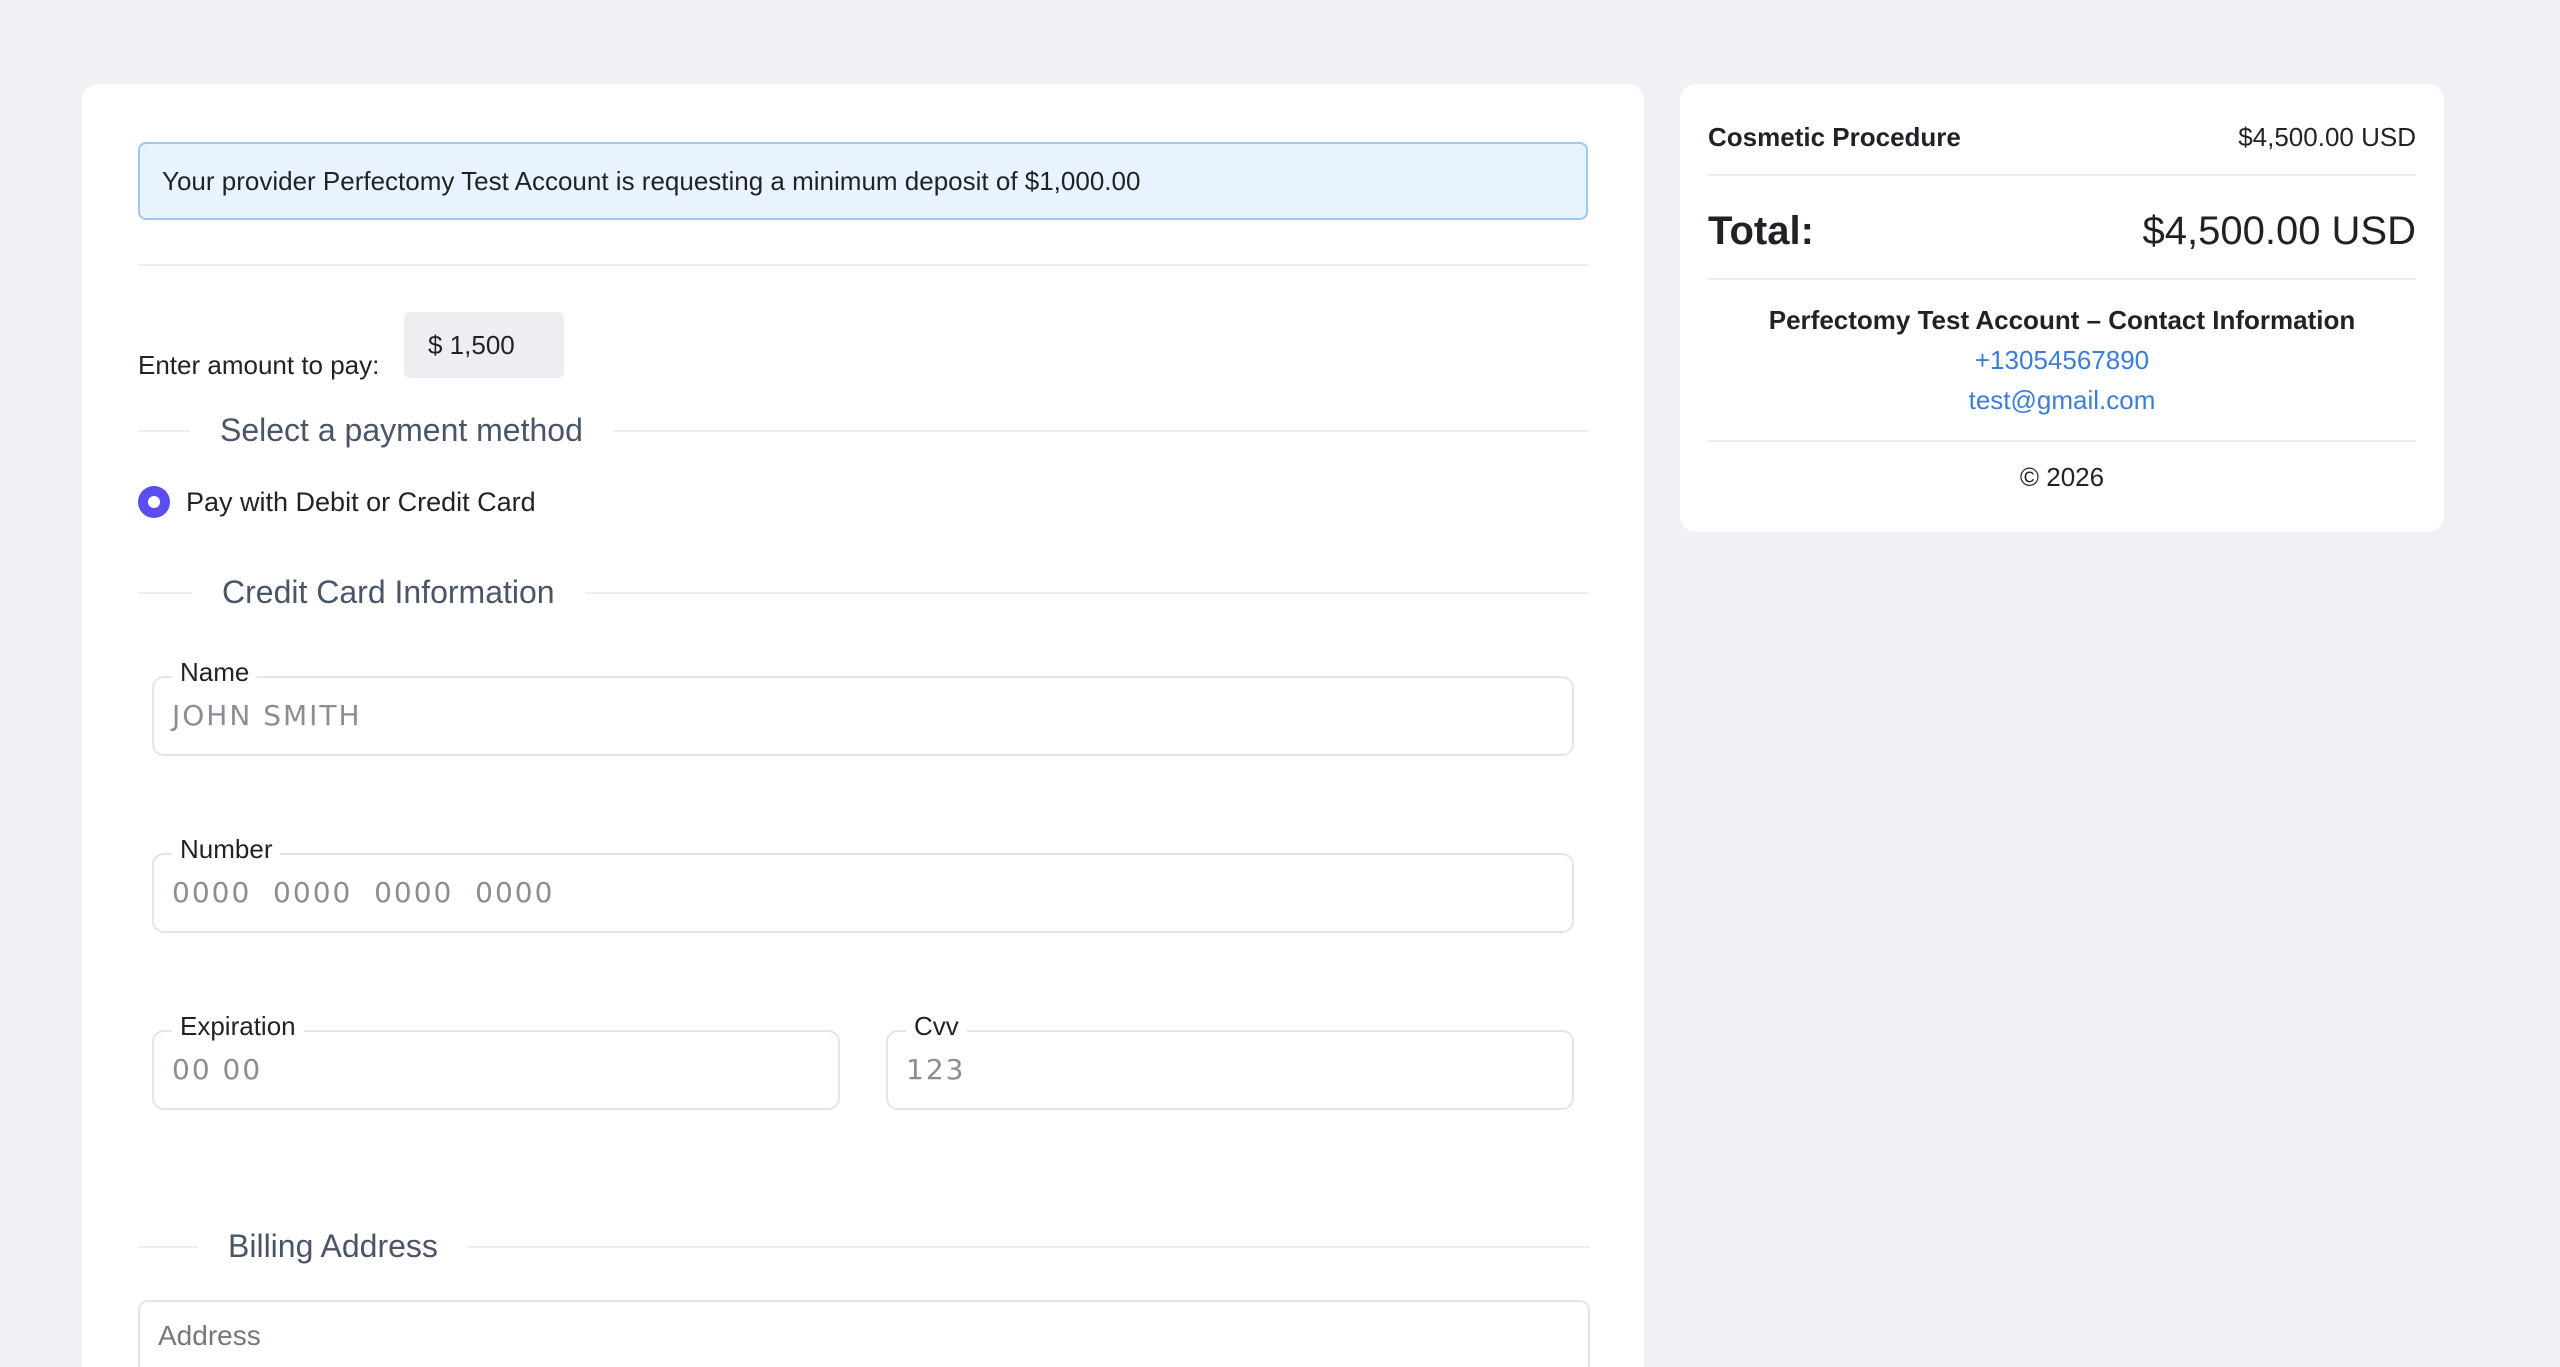  Describe the element at coordinates (209, 1336) in the screenshot. I see `address-input: Address` at that location.